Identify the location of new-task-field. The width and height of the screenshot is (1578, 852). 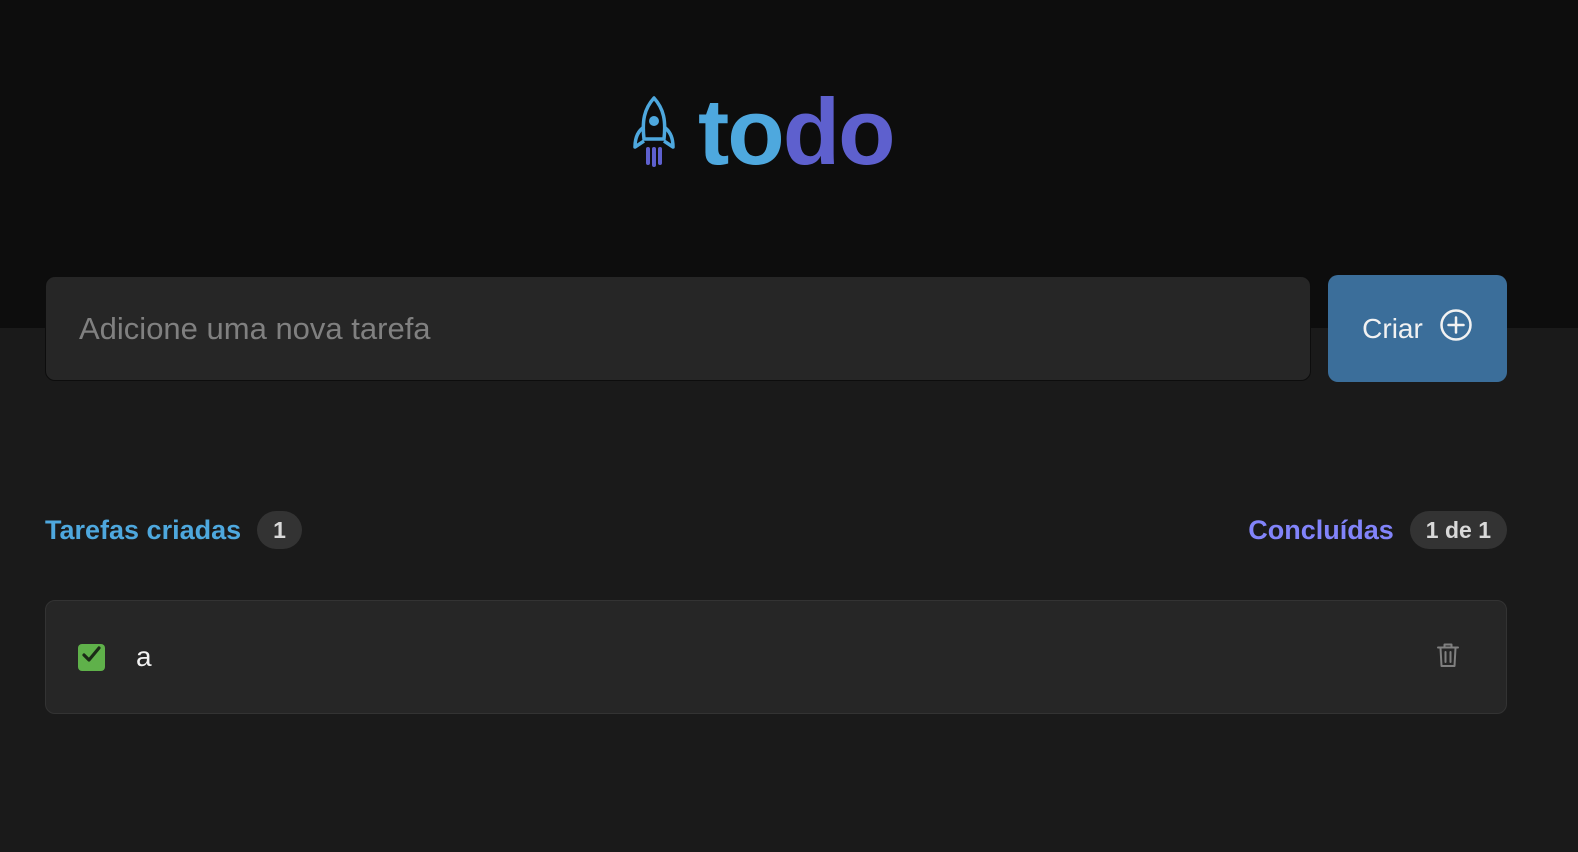
(678, 328).